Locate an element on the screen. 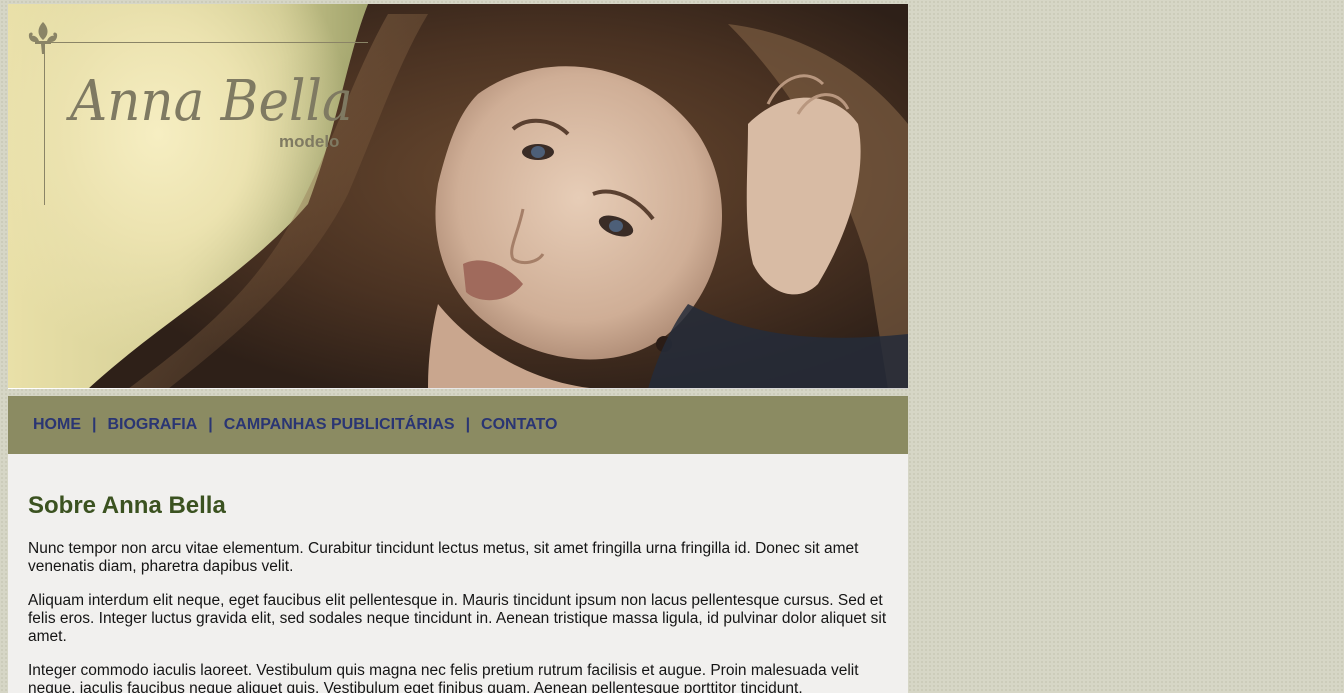 The height and width of the screenshot is (693, 1344). nav-item-contato: CONTATO is located at coordinates (519, 425).